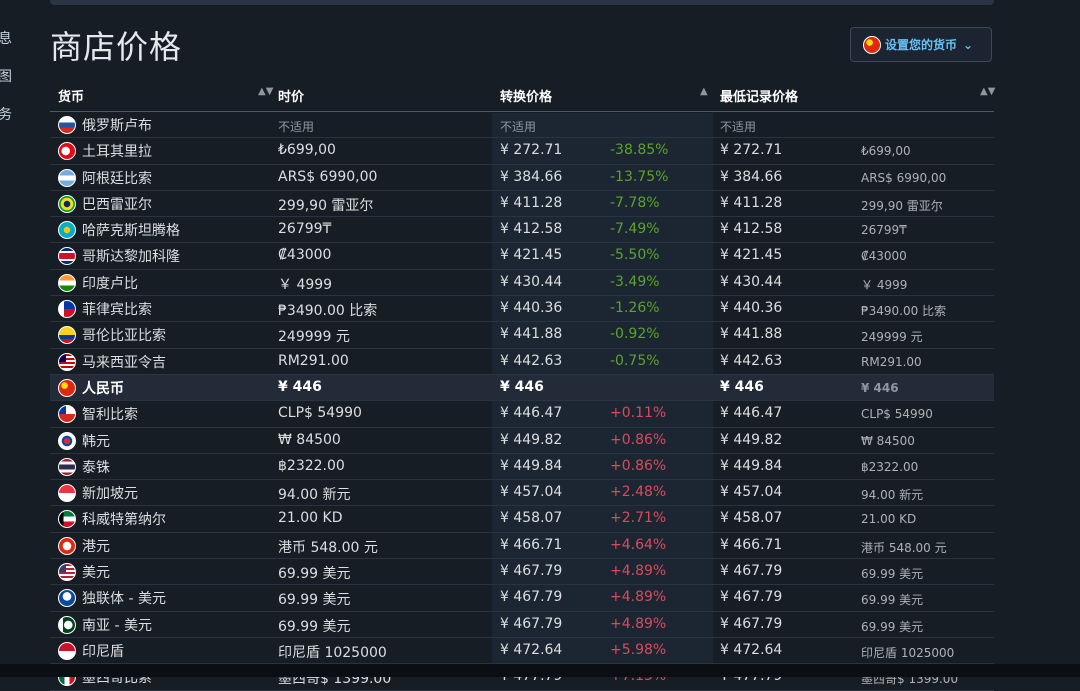 This screenshot has height=691, width=1080. What do you see at coordinates (6, 114) in the screenshot?
I see `left-nav-item: 务` at bounding box center [6, 114].